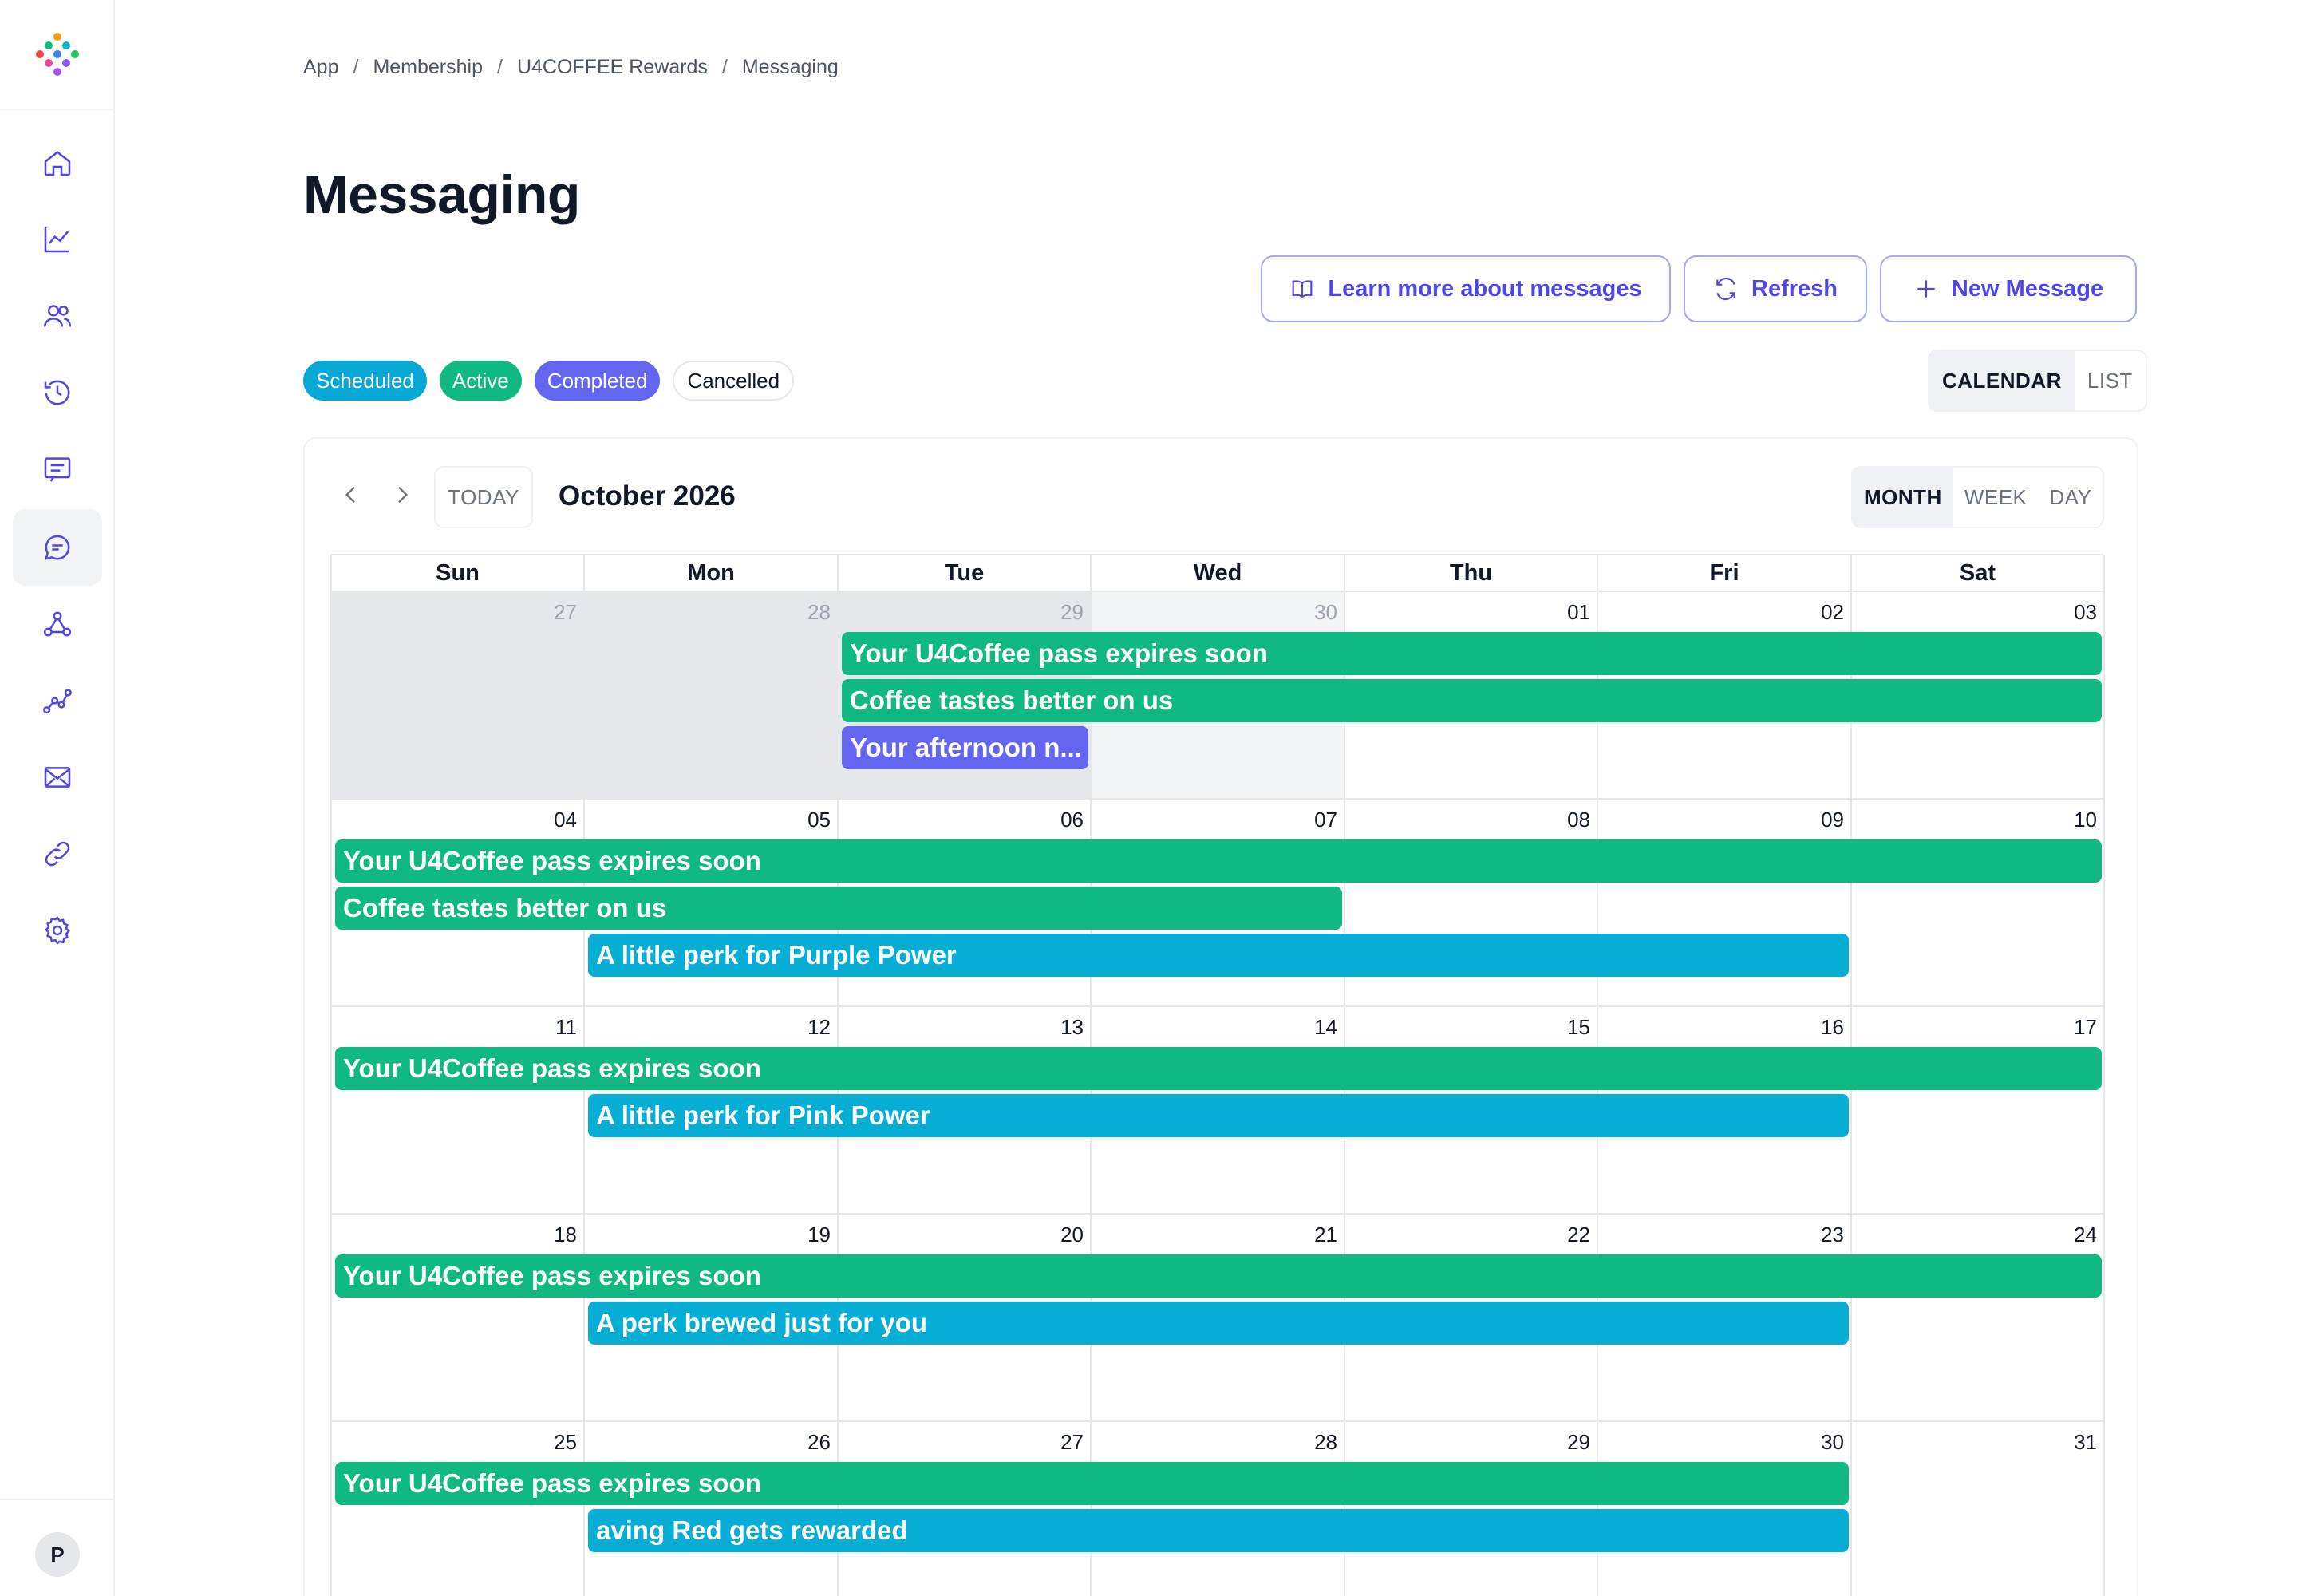 This screenshot has width=2298, height=1596. Describe the element at coordinates (1833, 1442) in the screenshot. I see `day-number: 30` at that location.